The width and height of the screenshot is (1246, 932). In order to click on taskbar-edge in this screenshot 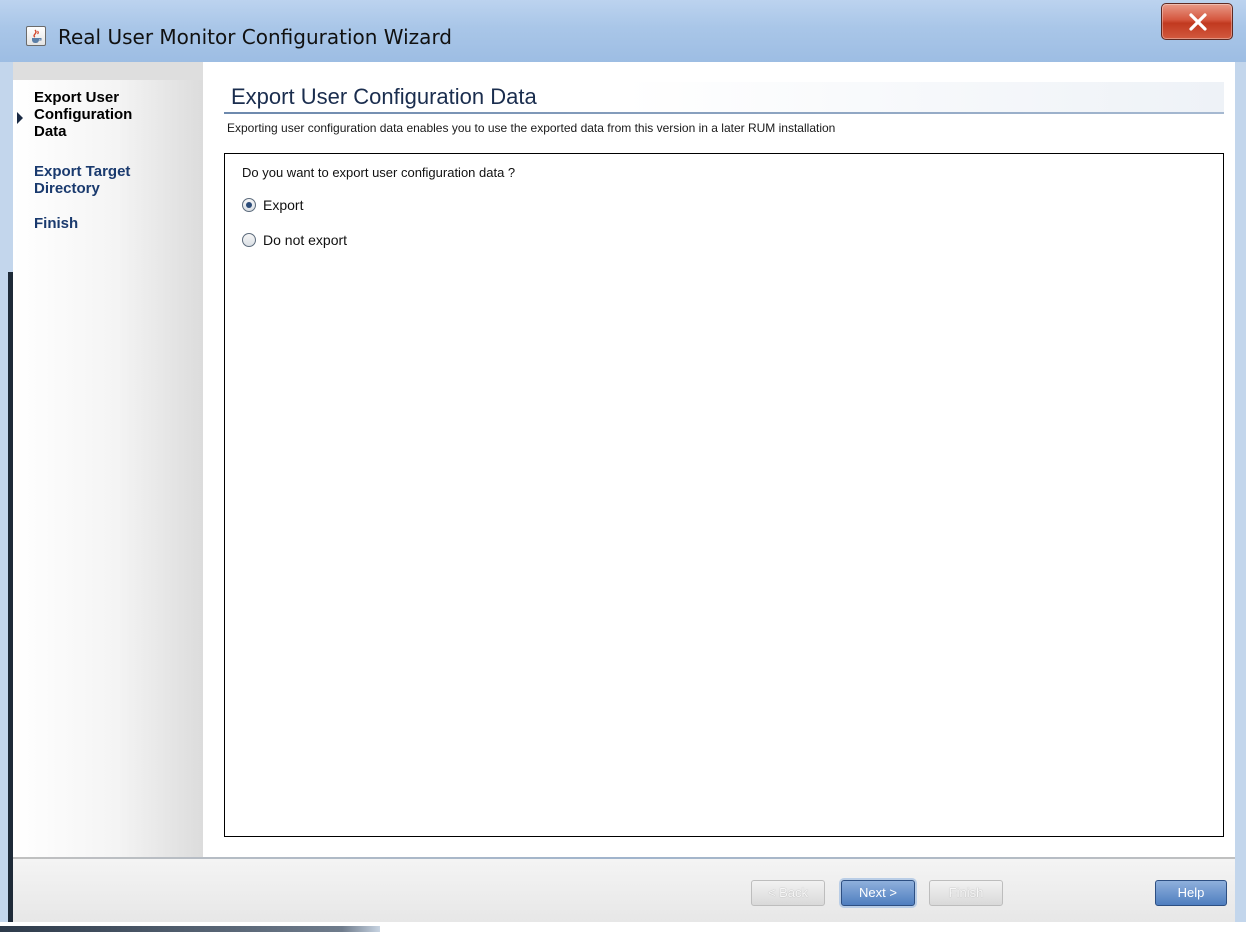, I will do `click(190, 929)`.